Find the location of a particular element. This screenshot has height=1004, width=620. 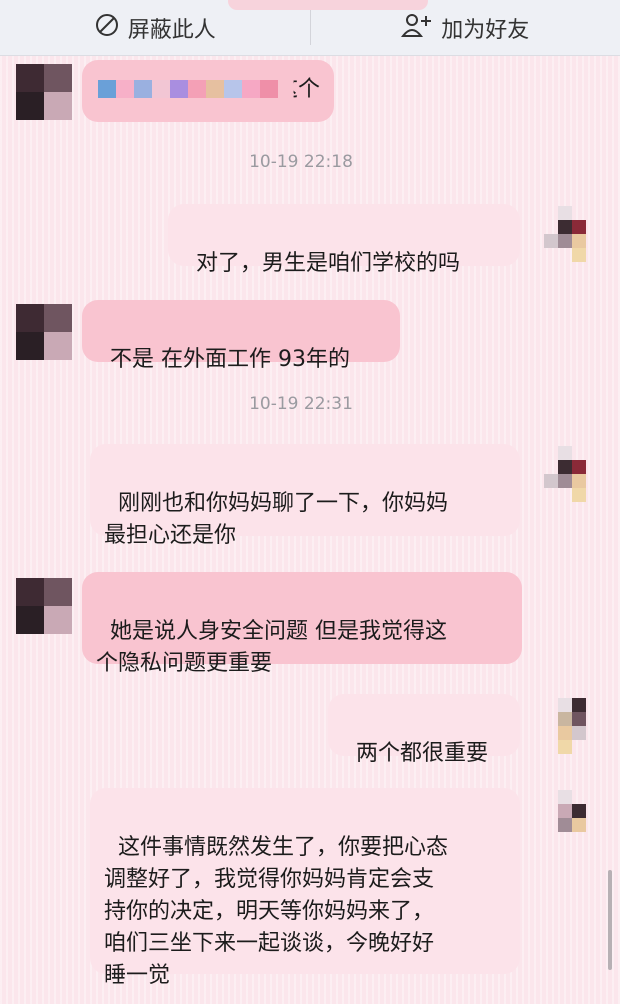

block-user-label: 屏蔽此人 is located at coordinates (171, 30).